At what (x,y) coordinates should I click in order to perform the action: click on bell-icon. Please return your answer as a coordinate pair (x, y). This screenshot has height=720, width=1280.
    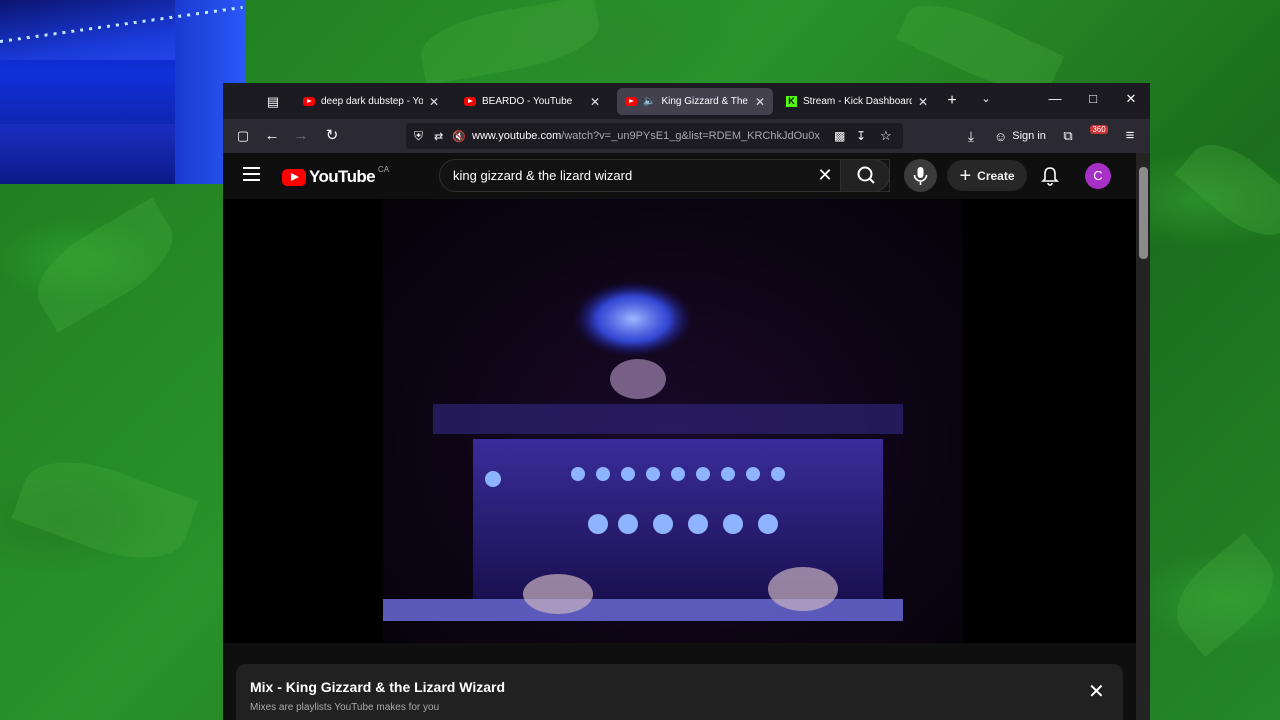
    Looking at the image, I should click on (1050, 176).